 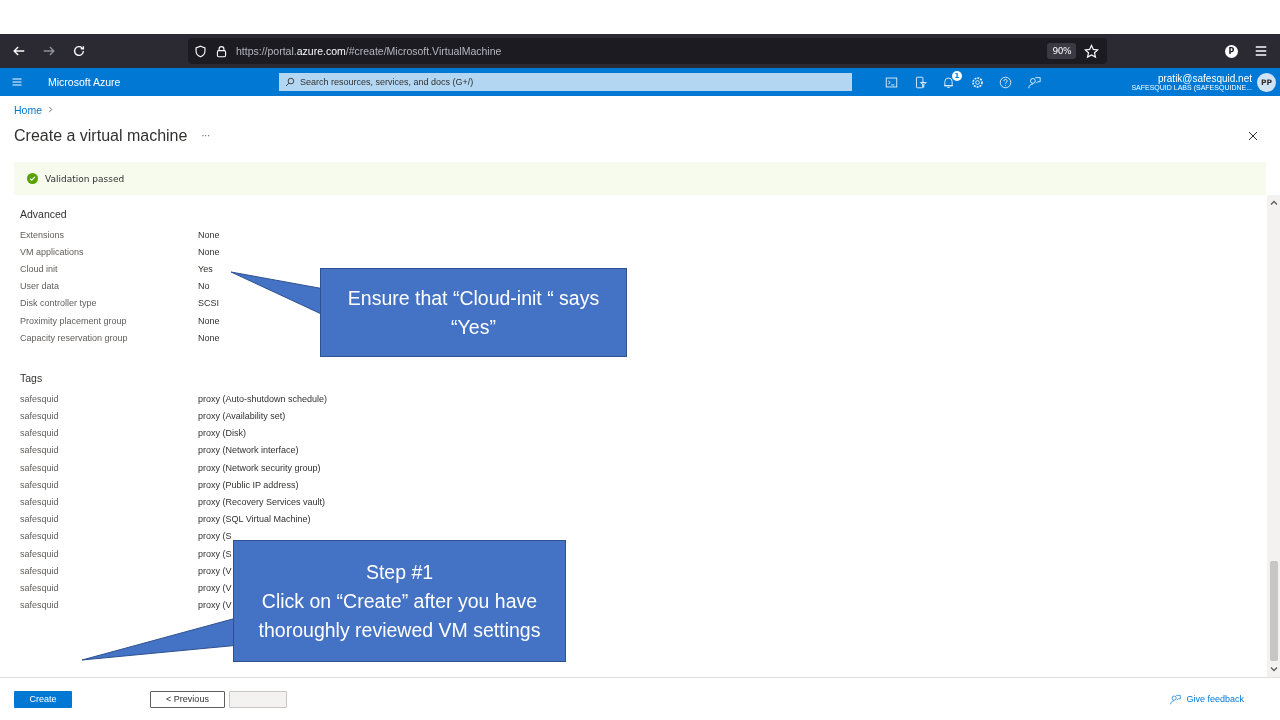 I want to click on account-email: pratik@safesquid.net, so click(x=1204, y=78).